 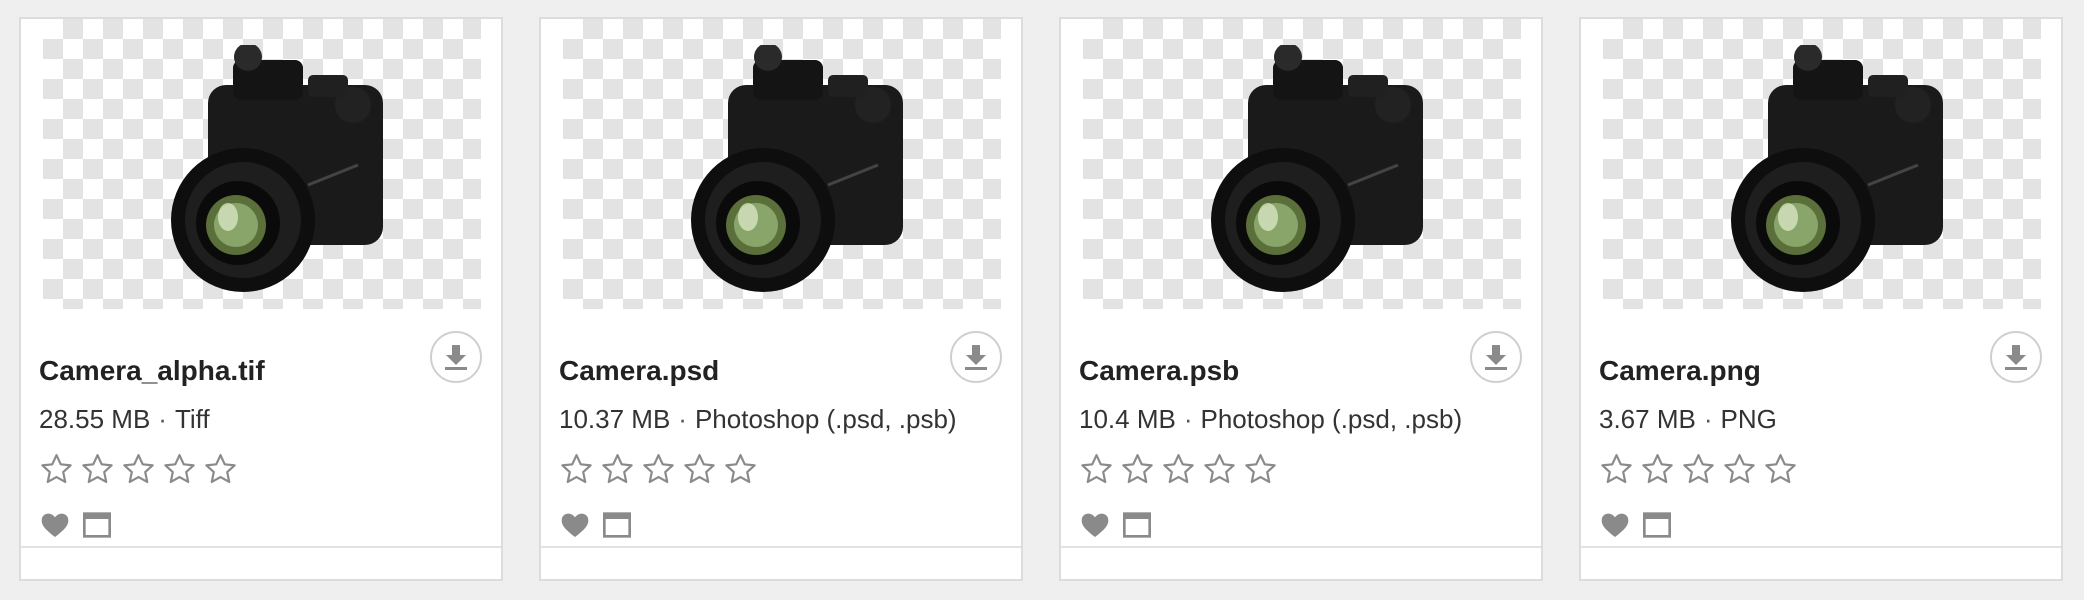 I want to click on asset-meta: 3.67 MB · PNG, so click(x=1688, y=419).